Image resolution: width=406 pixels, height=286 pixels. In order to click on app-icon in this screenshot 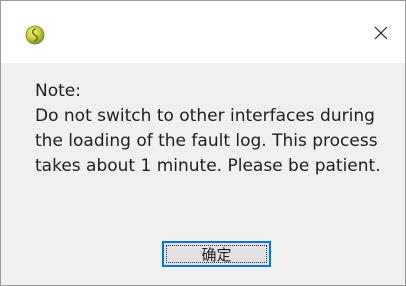, I will do `click(35, 35)`.